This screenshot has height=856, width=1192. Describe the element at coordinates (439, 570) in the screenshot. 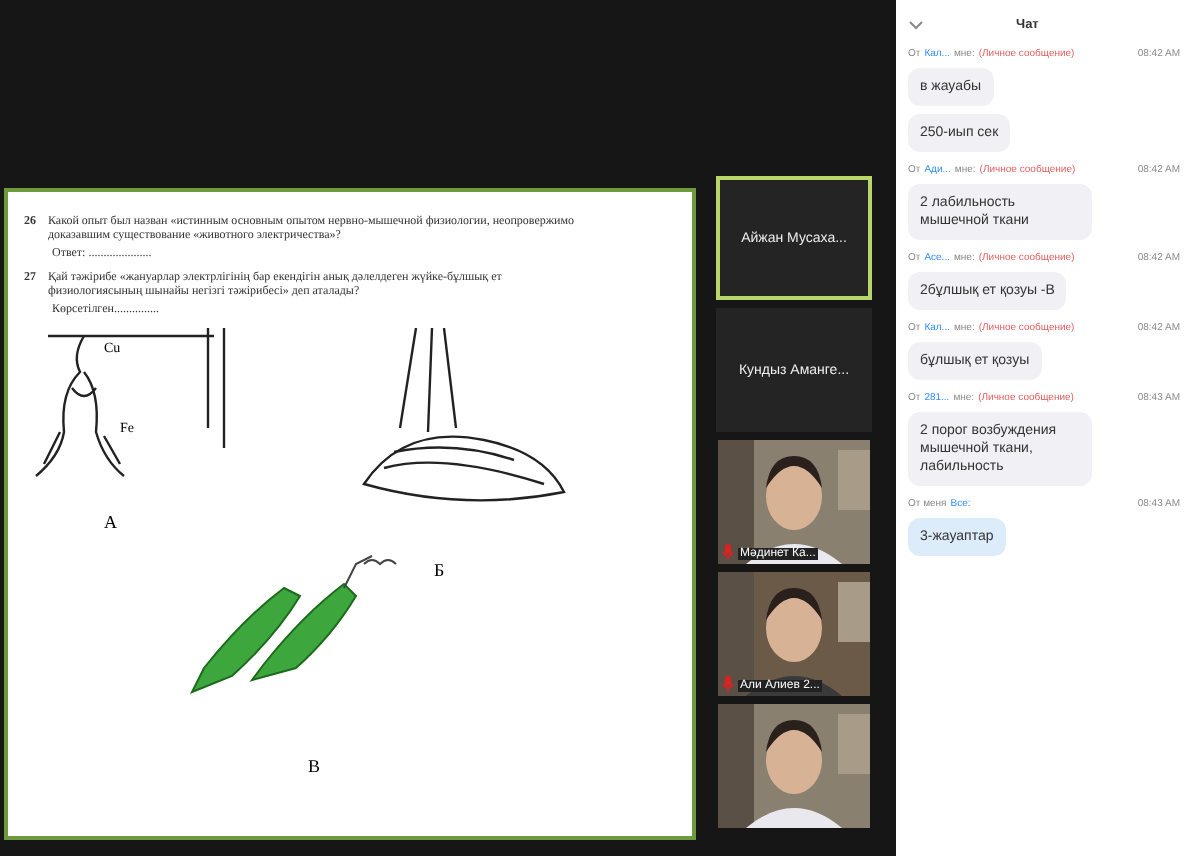

I see `figure-label: Б` at that location.